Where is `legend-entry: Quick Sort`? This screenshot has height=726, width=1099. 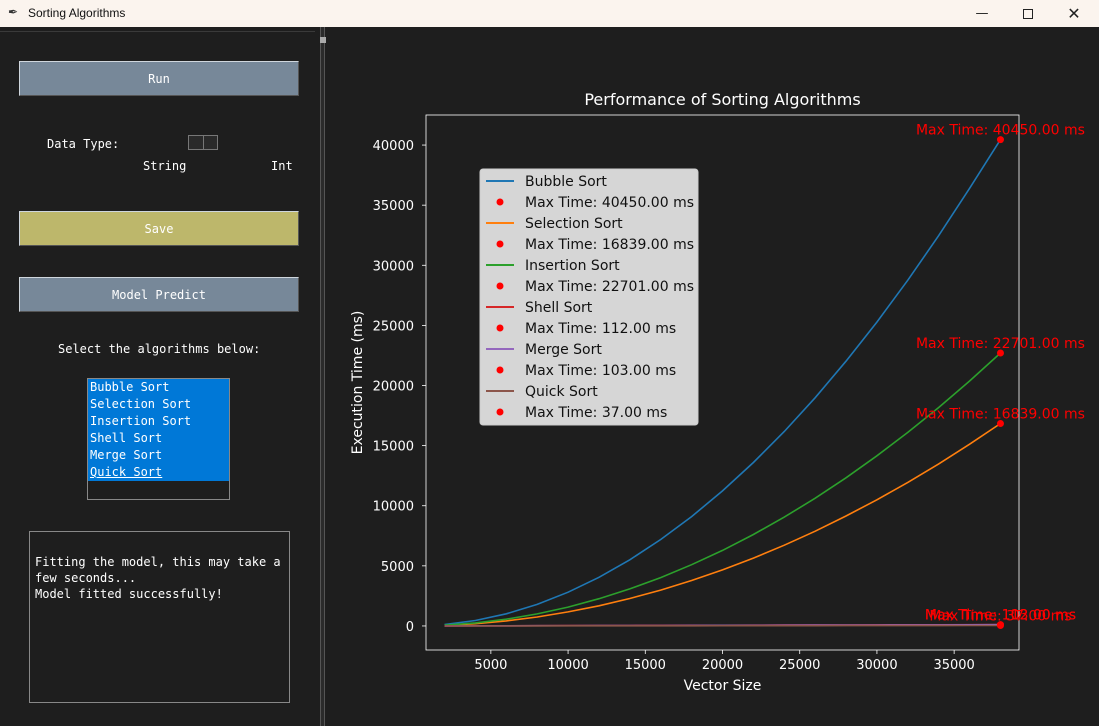
legend-entry: Quick Sort is located at coordinates (561, 392).